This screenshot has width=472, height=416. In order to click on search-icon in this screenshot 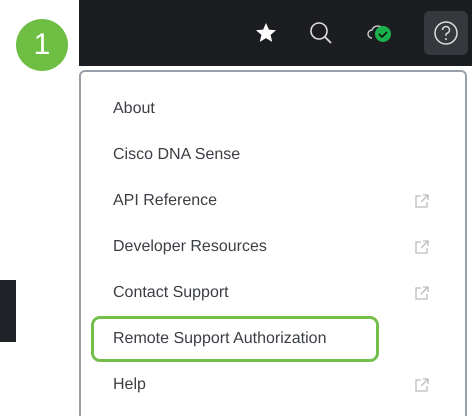, I will do `click(321, 33)`.